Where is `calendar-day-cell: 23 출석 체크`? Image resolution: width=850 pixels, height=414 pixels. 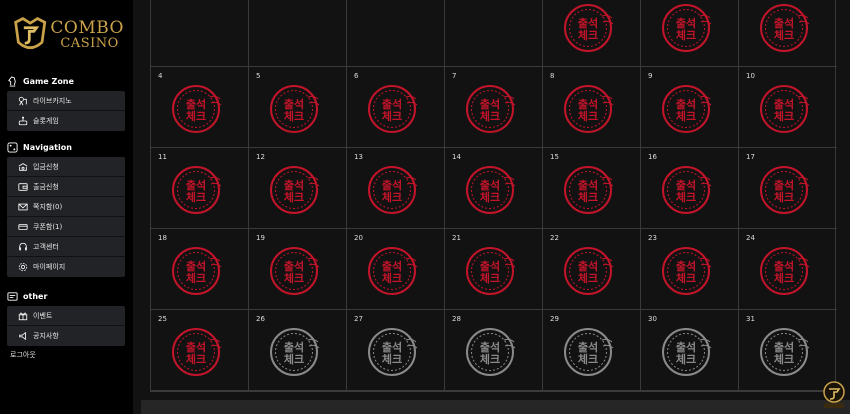 calendar-day-cell: 23 출석 체크 is located at coordinates (690, 269).